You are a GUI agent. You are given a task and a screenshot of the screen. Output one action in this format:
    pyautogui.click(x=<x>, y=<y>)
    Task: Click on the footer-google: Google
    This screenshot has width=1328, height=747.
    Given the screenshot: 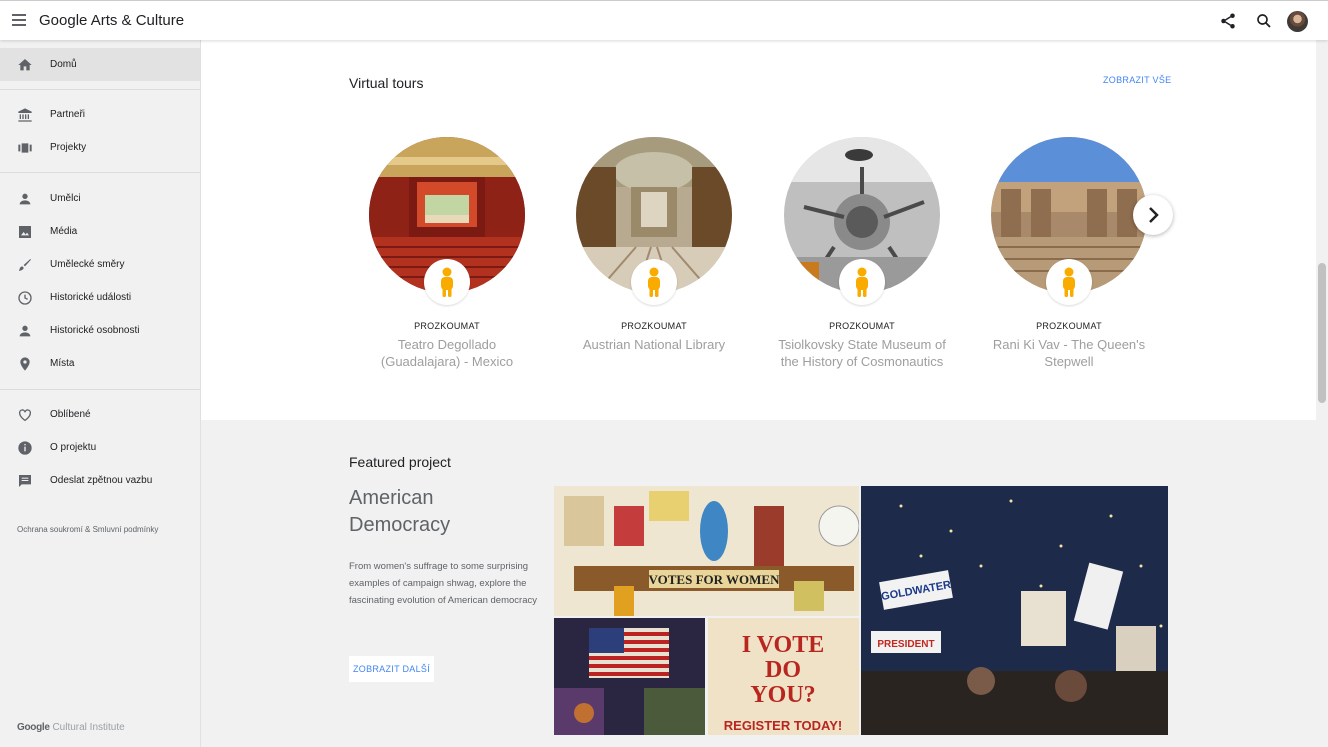 What is the action you would take?
    pyautogui.click(x=33, y=727)
    